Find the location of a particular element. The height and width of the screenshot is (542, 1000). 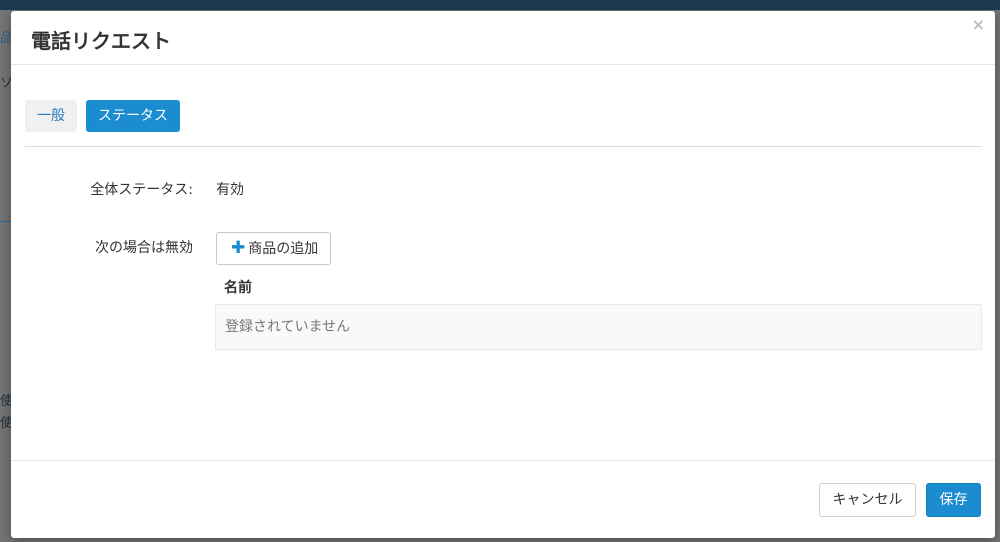

add-product-button: ✚ 商品の追加 is located at coordinates (273, 248).